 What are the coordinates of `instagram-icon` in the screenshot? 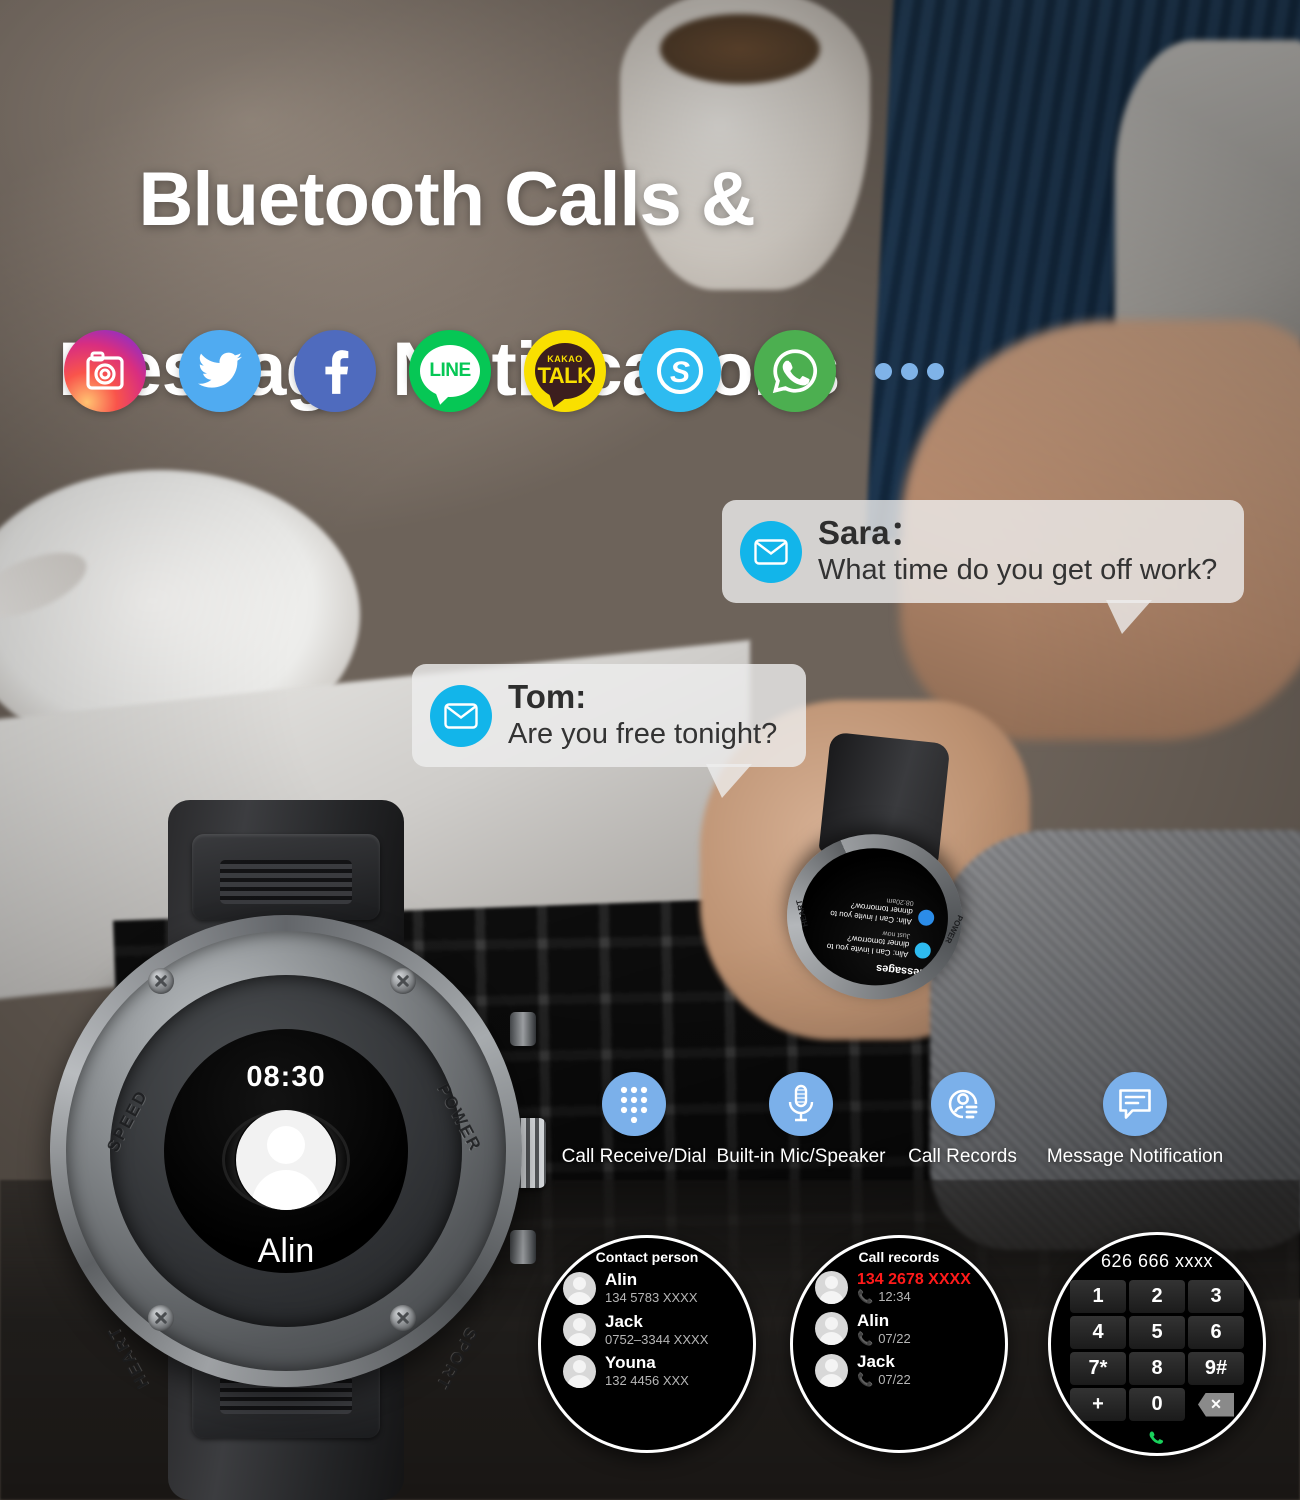 It's located at (105, 371).